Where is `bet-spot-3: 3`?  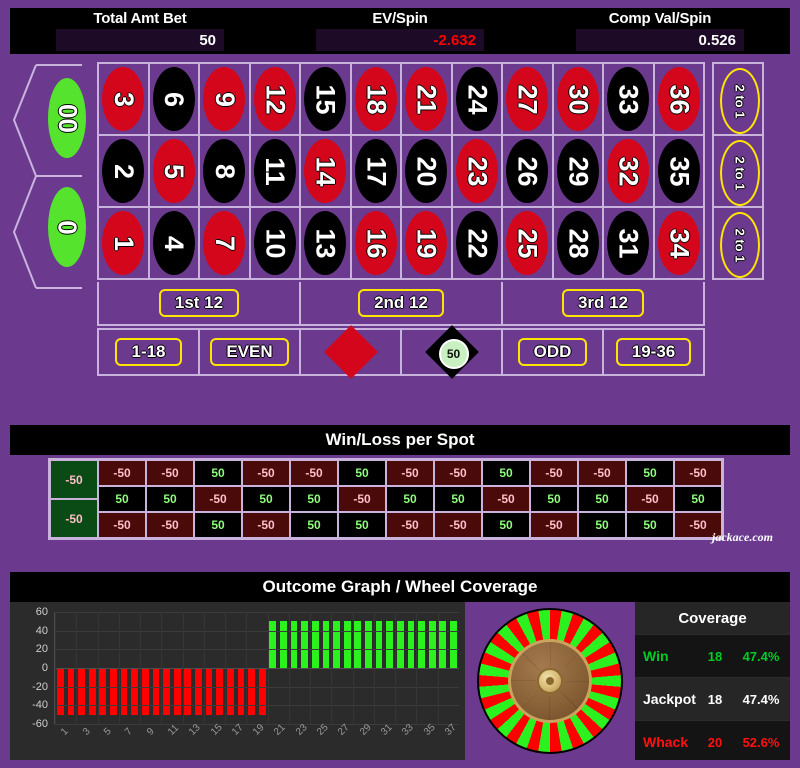
bet-spot-3: 3 is located at coordinates (124, 100).